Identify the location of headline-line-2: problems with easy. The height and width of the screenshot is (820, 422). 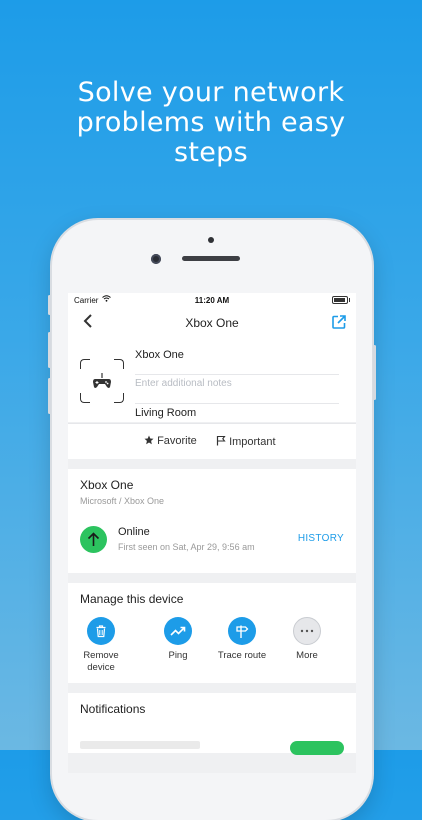
(211, 122).